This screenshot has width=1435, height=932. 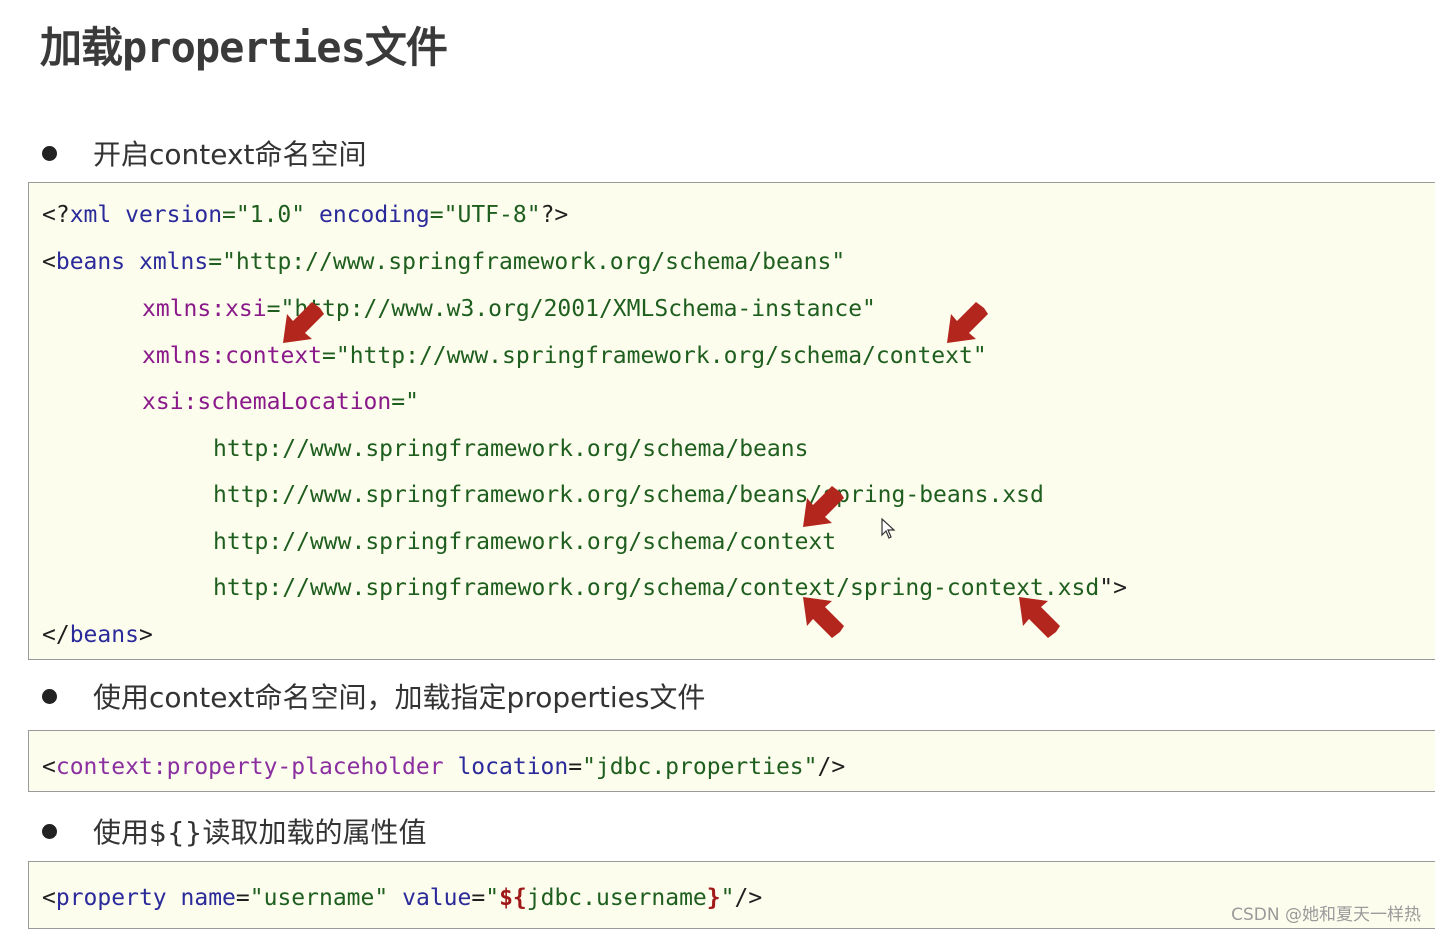 I want to click on code-line-beans-close: </beans>, so click(x=97, y=635).